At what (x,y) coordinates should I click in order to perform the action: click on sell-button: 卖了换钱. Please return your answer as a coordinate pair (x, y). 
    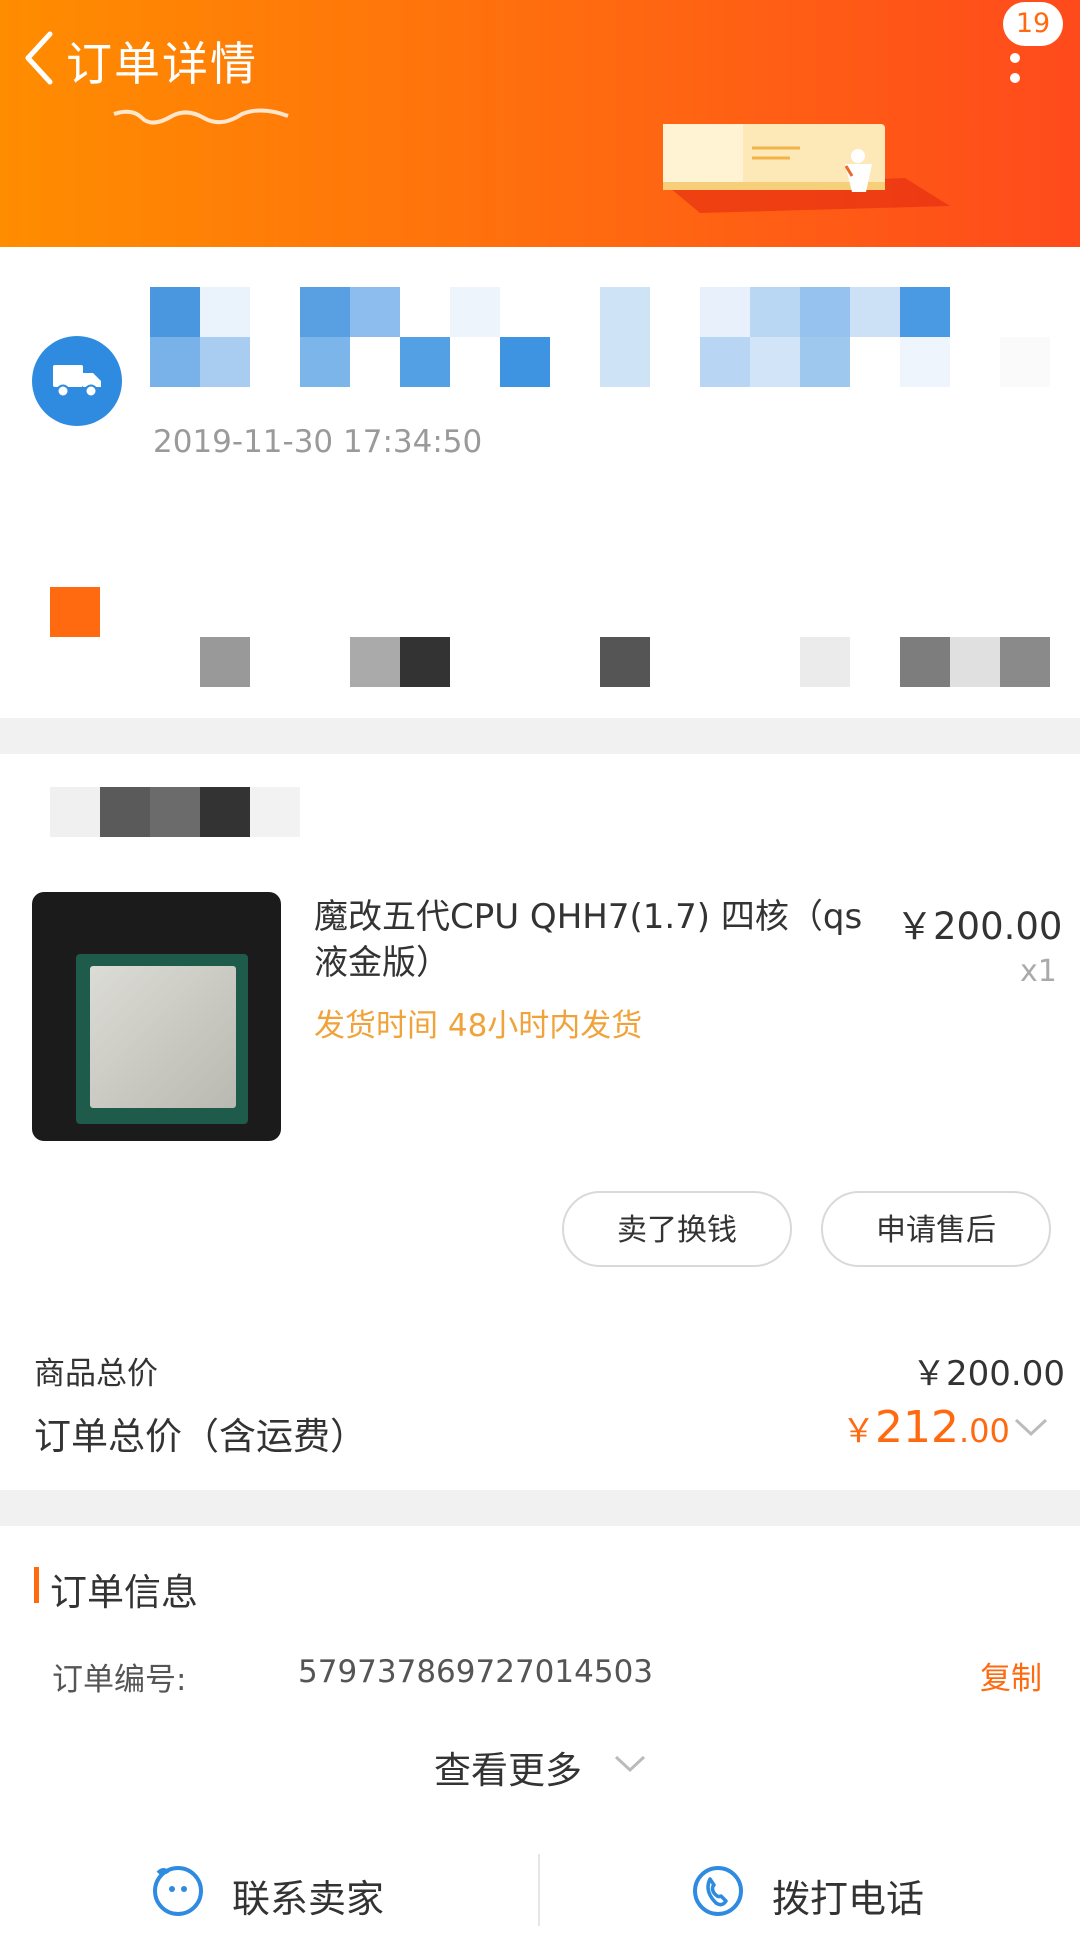
    Looking at the image, I should click on (677, 1229).